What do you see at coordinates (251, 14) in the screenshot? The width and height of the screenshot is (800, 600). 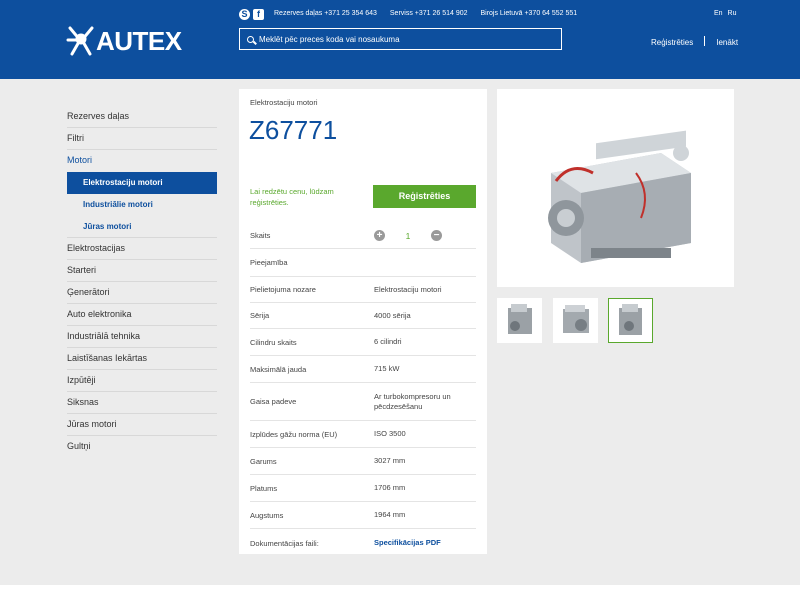 I see `social-links: S f` at bounding box center [251, 14].